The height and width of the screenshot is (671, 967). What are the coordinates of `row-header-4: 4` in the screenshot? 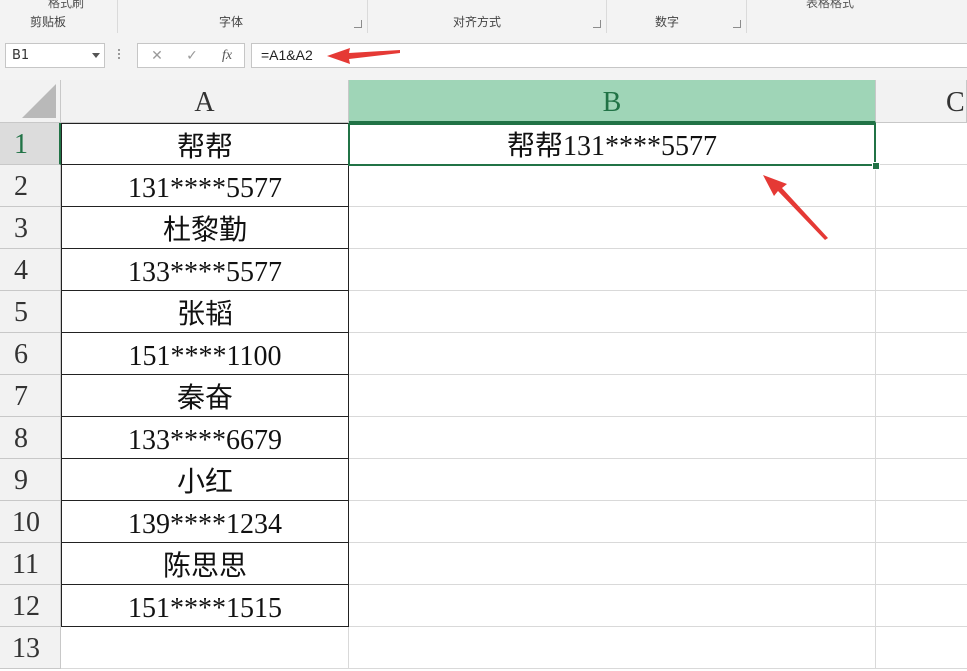 It's located at (30, 270).